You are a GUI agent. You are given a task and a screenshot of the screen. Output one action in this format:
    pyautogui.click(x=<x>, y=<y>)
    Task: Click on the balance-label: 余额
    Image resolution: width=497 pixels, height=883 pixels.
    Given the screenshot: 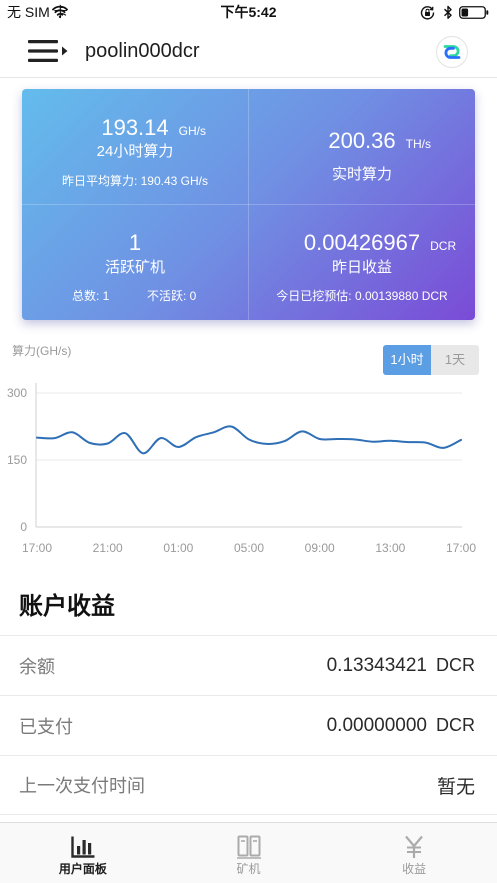 What is the action you would take?
    pyautogui.click(x=37, y=666)
    